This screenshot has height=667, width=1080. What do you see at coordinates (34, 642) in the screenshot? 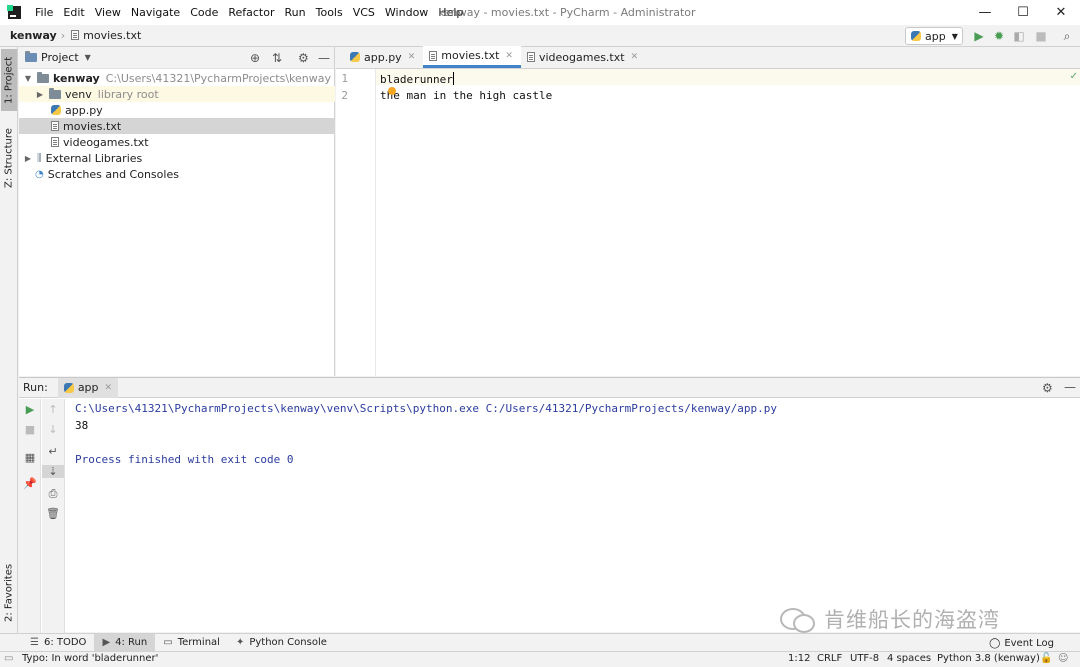
I see `todo-icon: ☰` at bounding box center [34, 642].